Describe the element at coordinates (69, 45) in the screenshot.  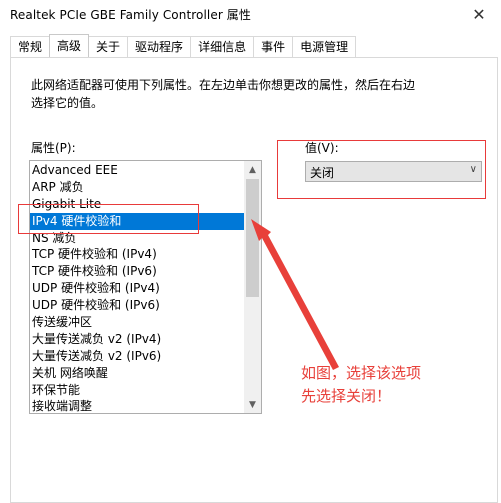
I see `tab-advanced: 高级` at that location.